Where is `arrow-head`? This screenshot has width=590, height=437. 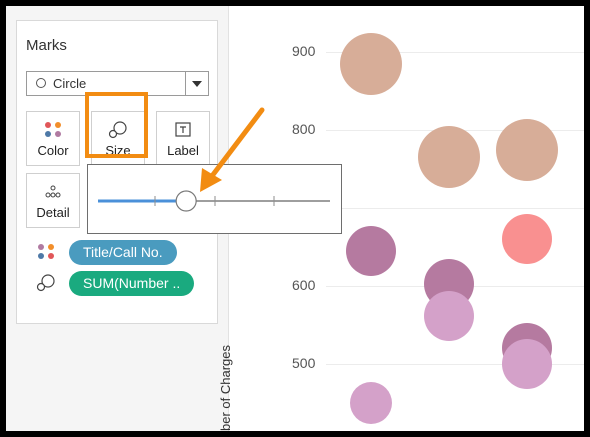
arrow-head is located at coordinates (211, 180).